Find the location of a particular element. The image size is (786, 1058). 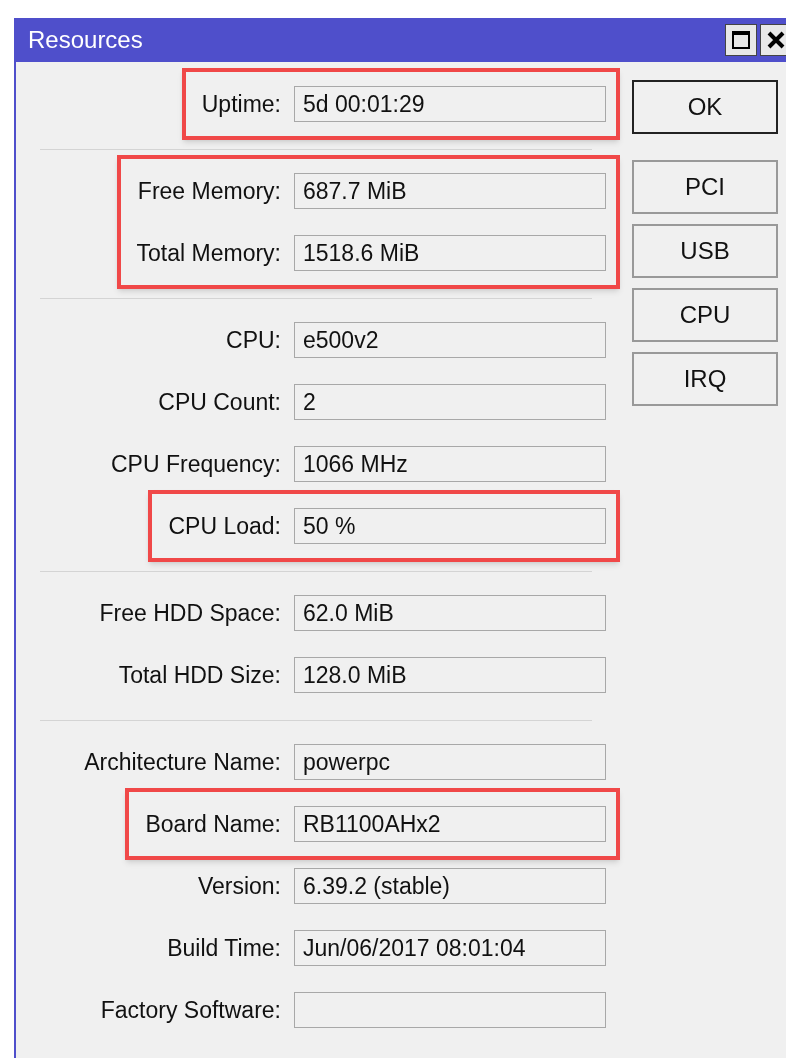

value-field: 2 is located at coordinates (450, 402).